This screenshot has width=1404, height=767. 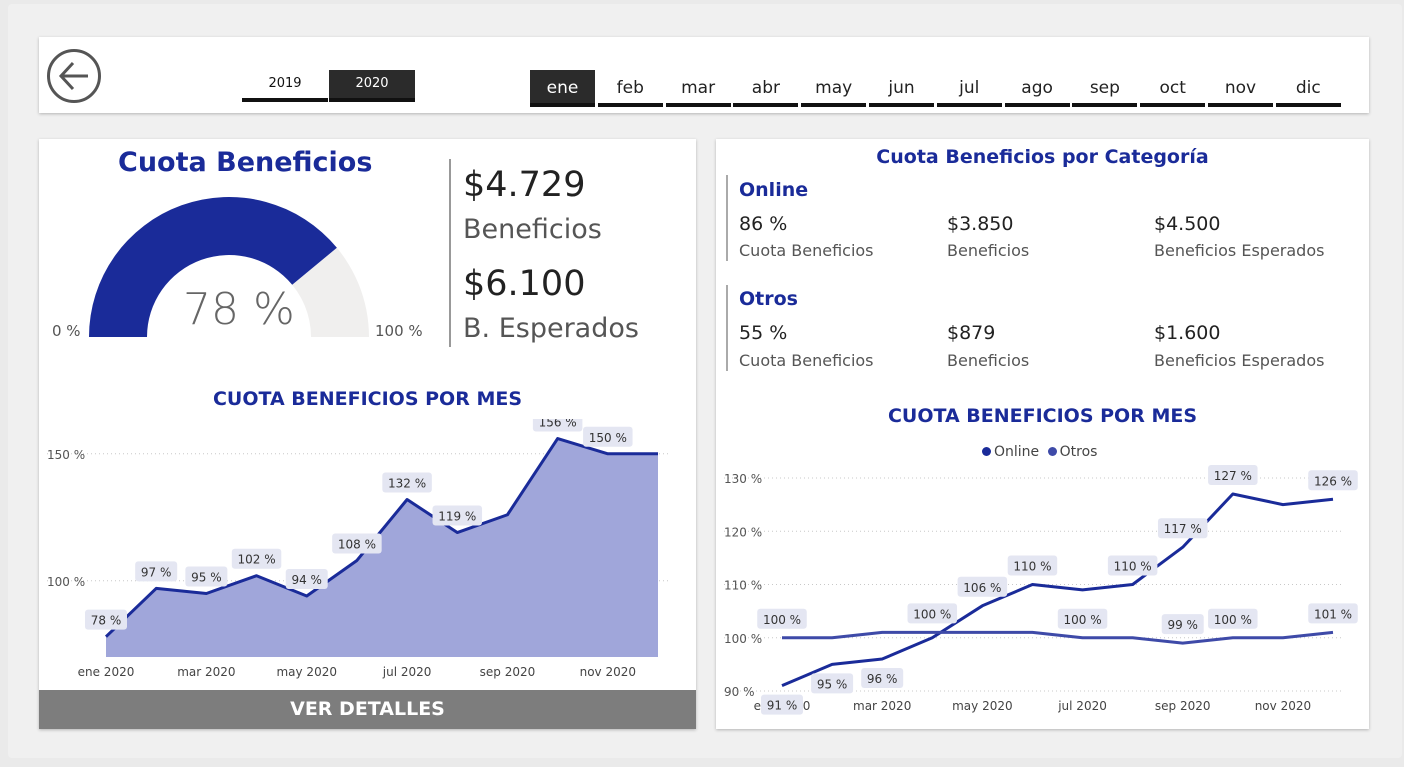 I want to click on y-tick-label: 90 %, so click(x=739, y=692).